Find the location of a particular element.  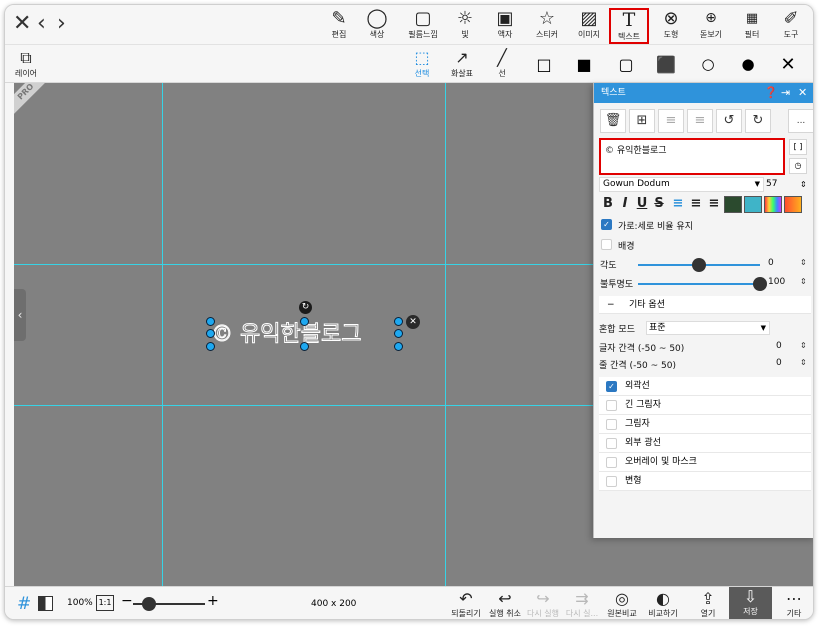

align-left-icon: ≡ is located at coordinates (678, 204).